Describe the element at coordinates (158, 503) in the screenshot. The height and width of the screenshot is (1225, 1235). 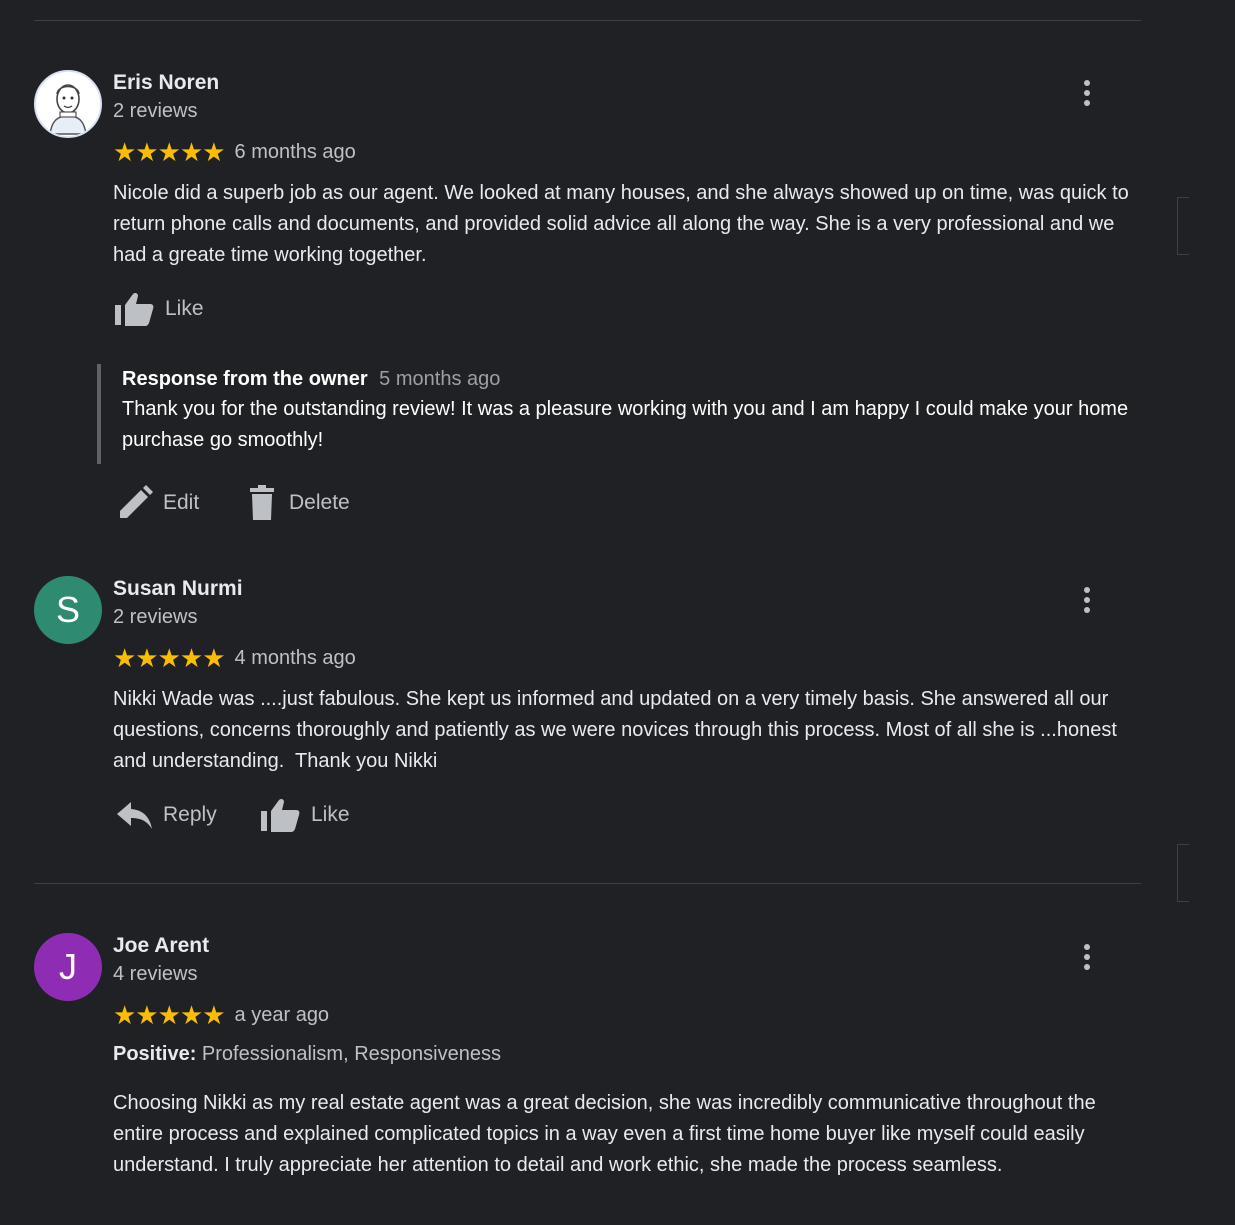
I see `edit-response-button: Edit` at that location.